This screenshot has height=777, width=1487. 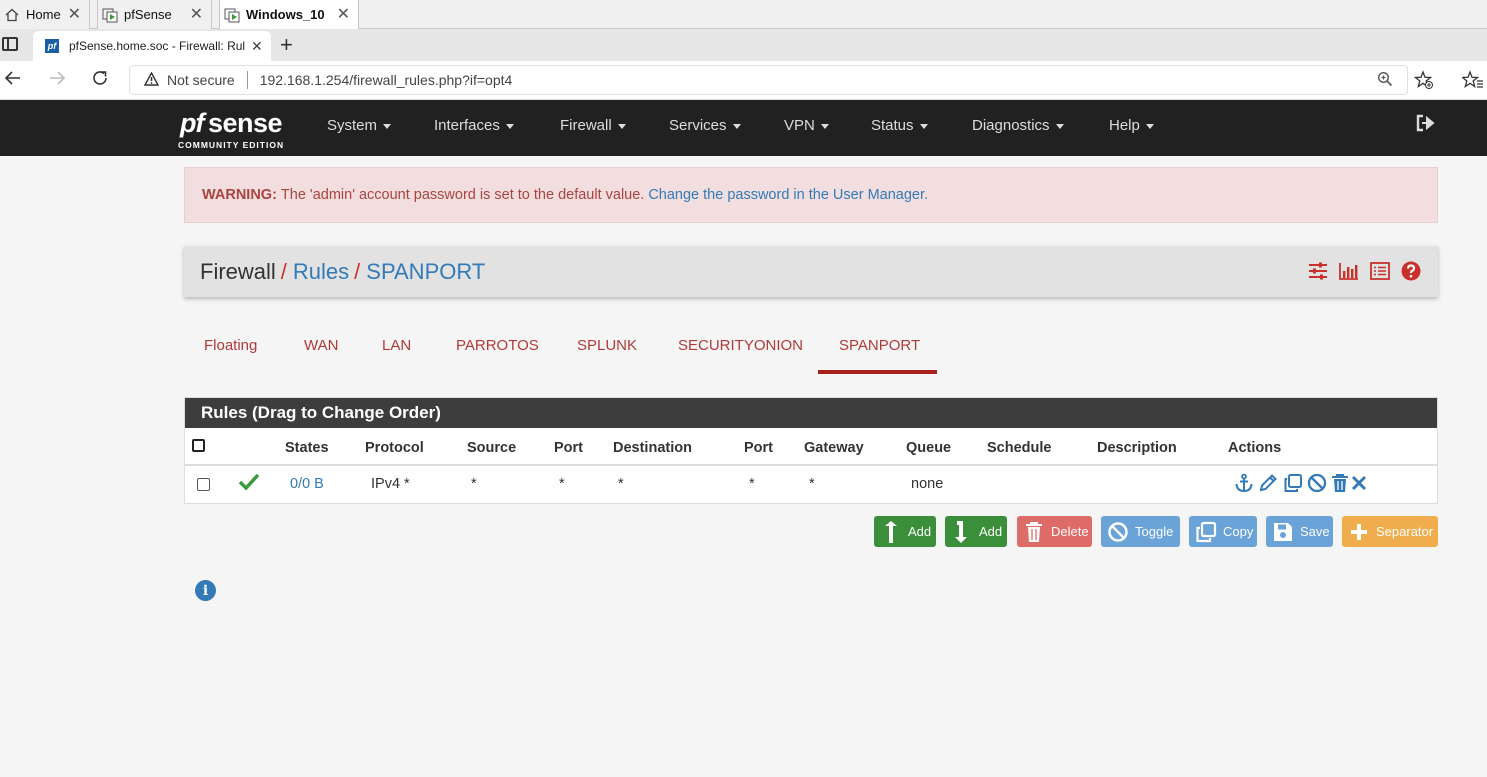 I want to click on vm-tab-home: Home ✕, so click(x=45, y=14).